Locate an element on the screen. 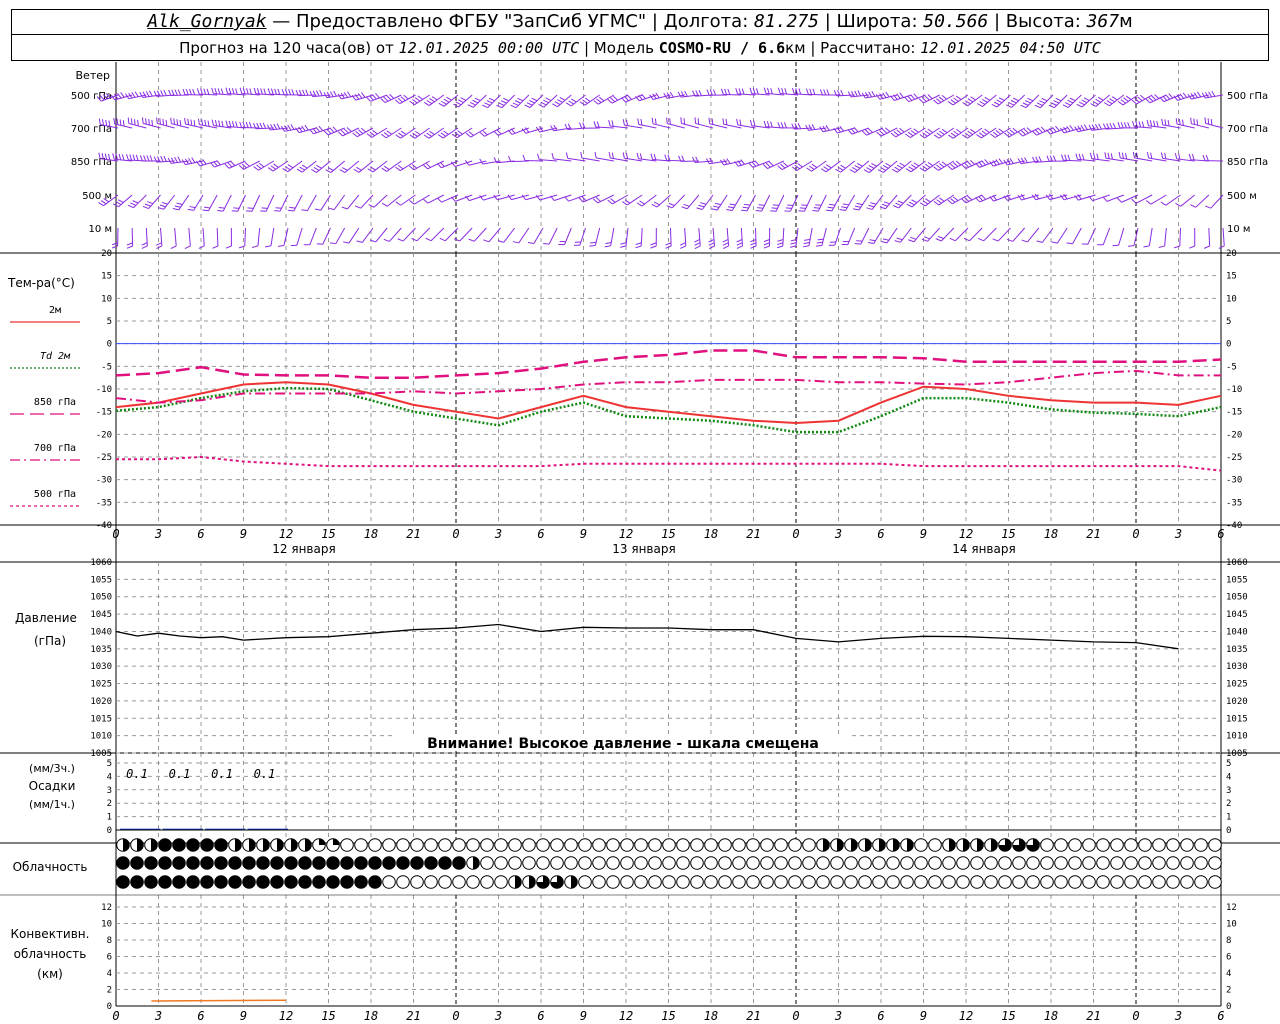 The height and width of the screenshot is (1024, 1280). temp-tick-label-right: -15 is located at coordinates (1234, 413).